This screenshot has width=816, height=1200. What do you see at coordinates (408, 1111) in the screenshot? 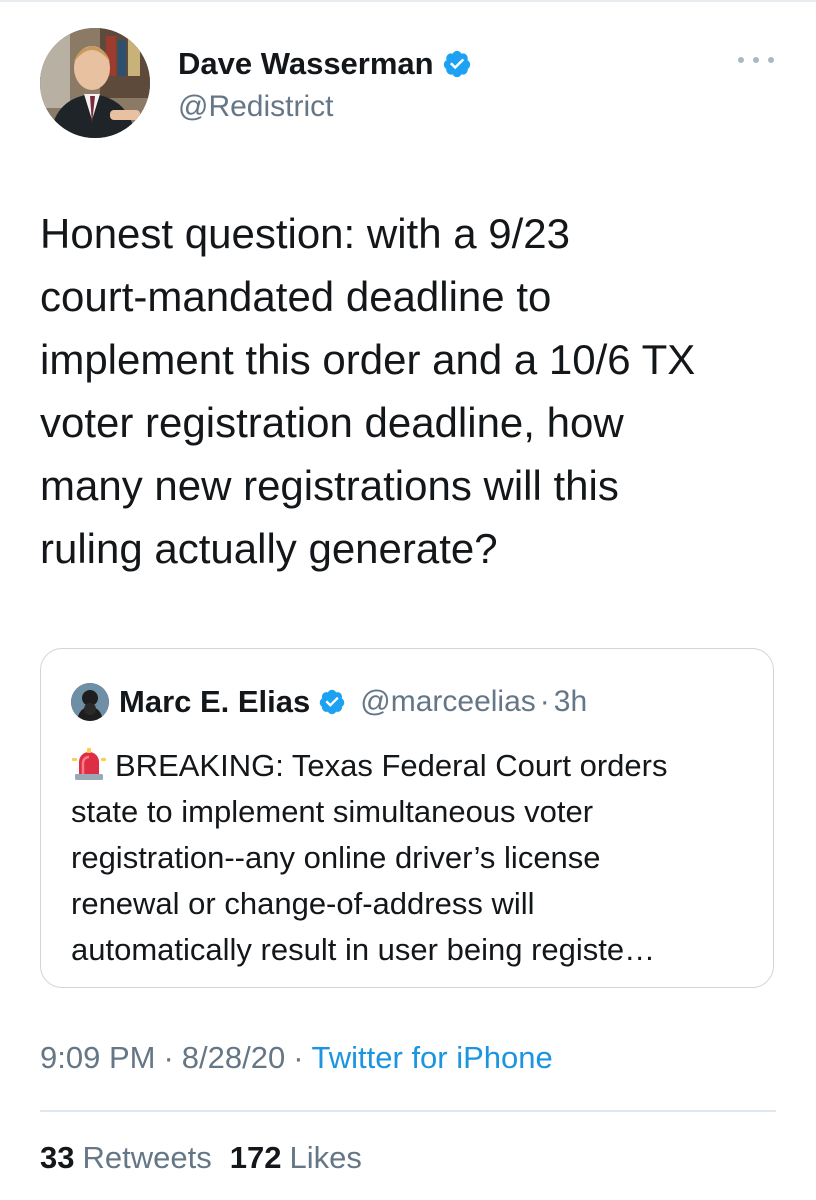
I see `stats-divider` at bounding box center [408, 1111].